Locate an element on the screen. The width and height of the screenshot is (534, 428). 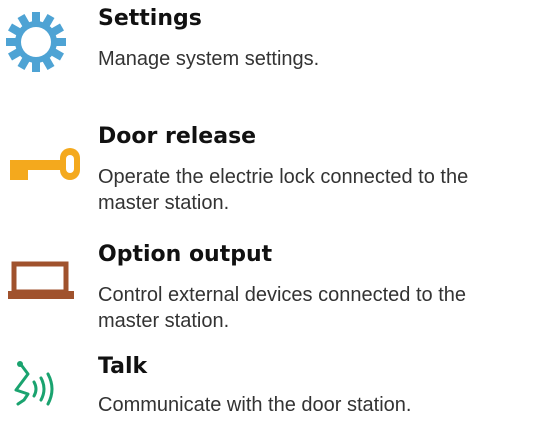
talk-description: Communicate with the door station. is located at coordinates (255, 405).